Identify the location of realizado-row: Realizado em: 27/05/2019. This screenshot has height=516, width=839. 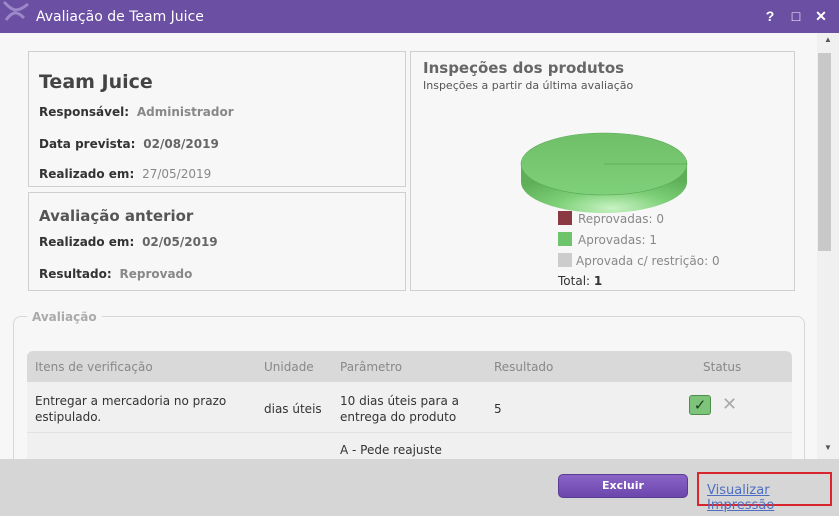
(125, 174).